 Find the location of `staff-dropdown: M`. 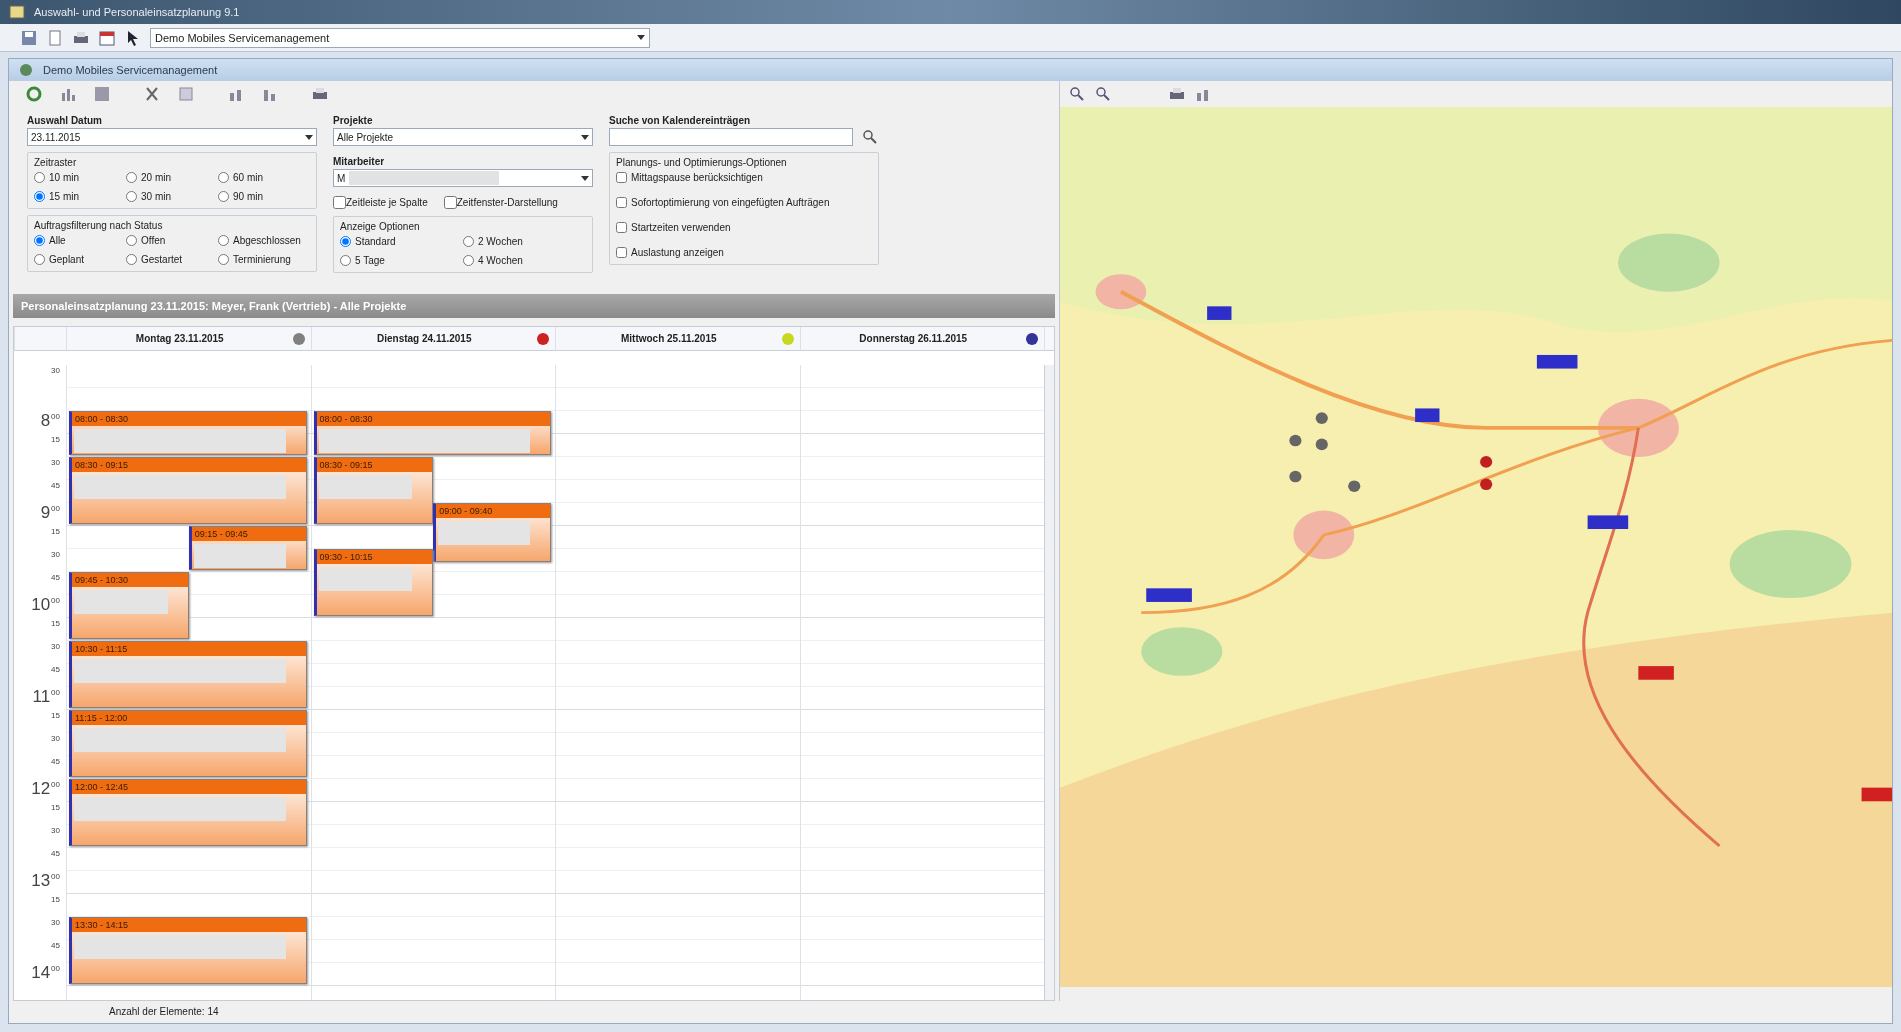

staff-dropdown: M is located at coordinates (463, 178).